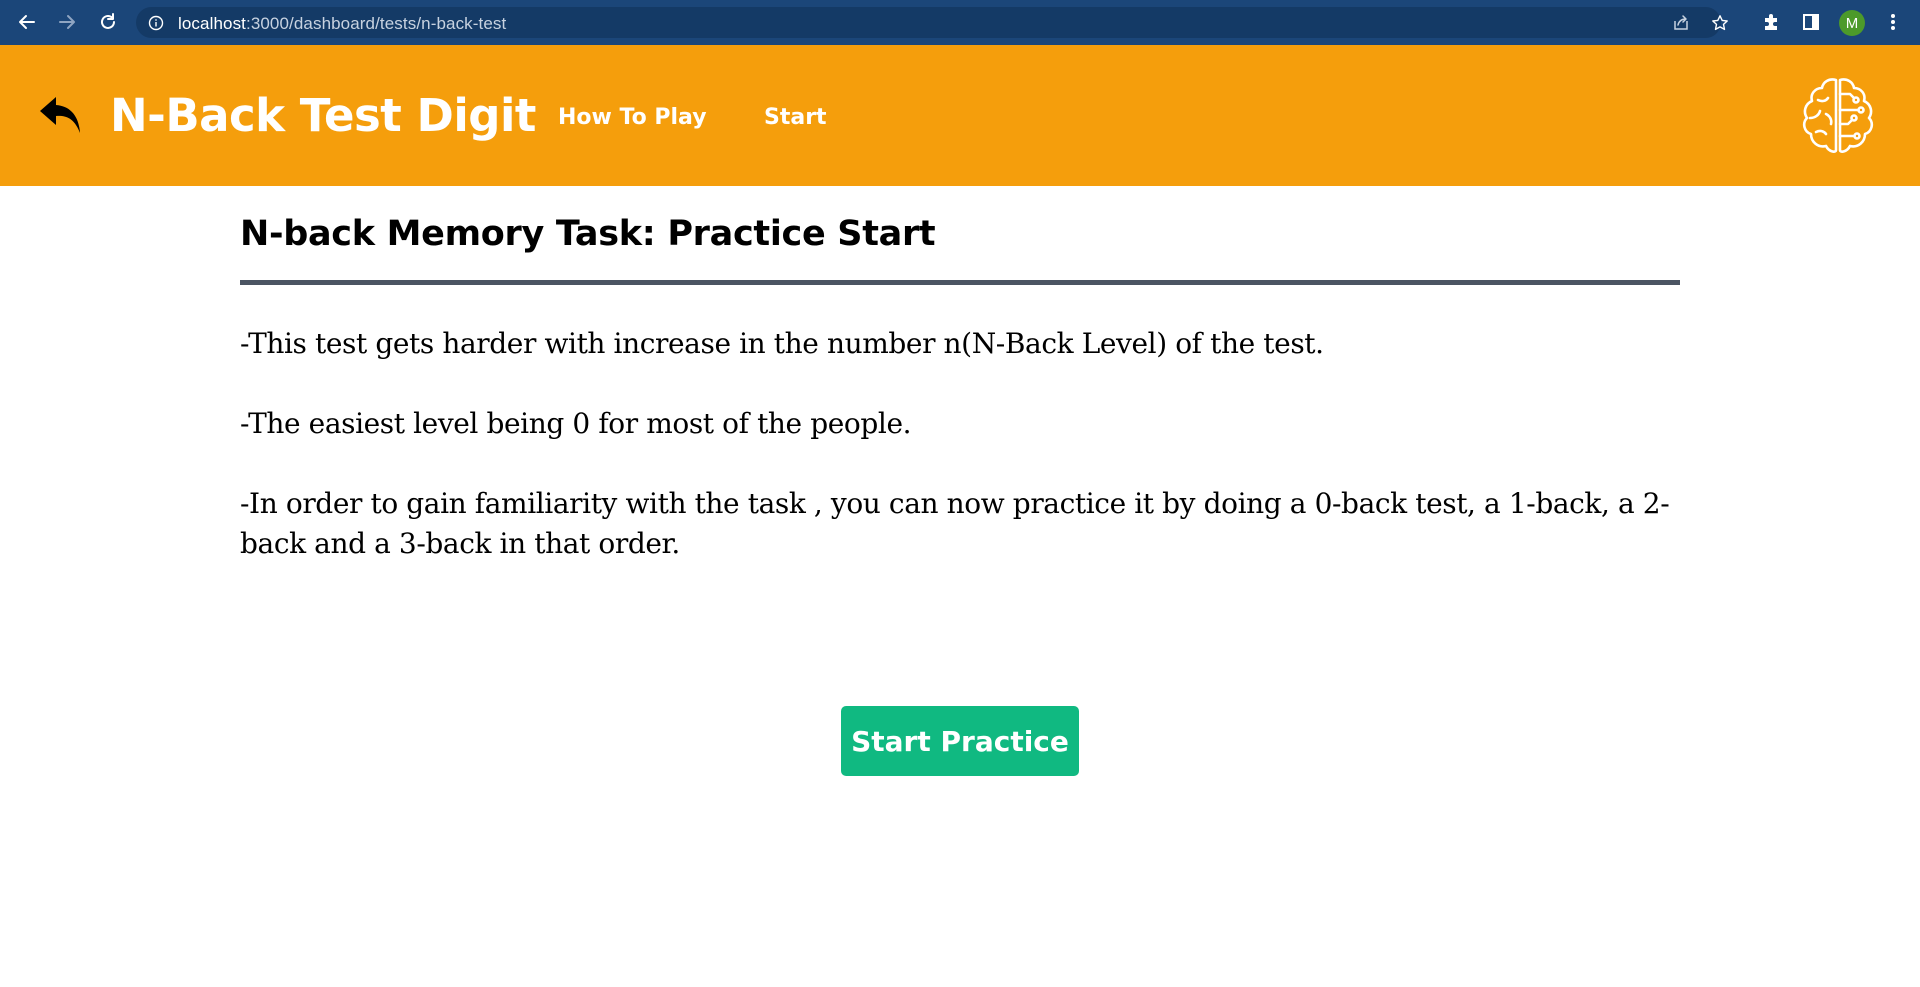  Describe the element at coordinates (1893, 22) in the screenshot. I see `more-vert-icon` at that location.